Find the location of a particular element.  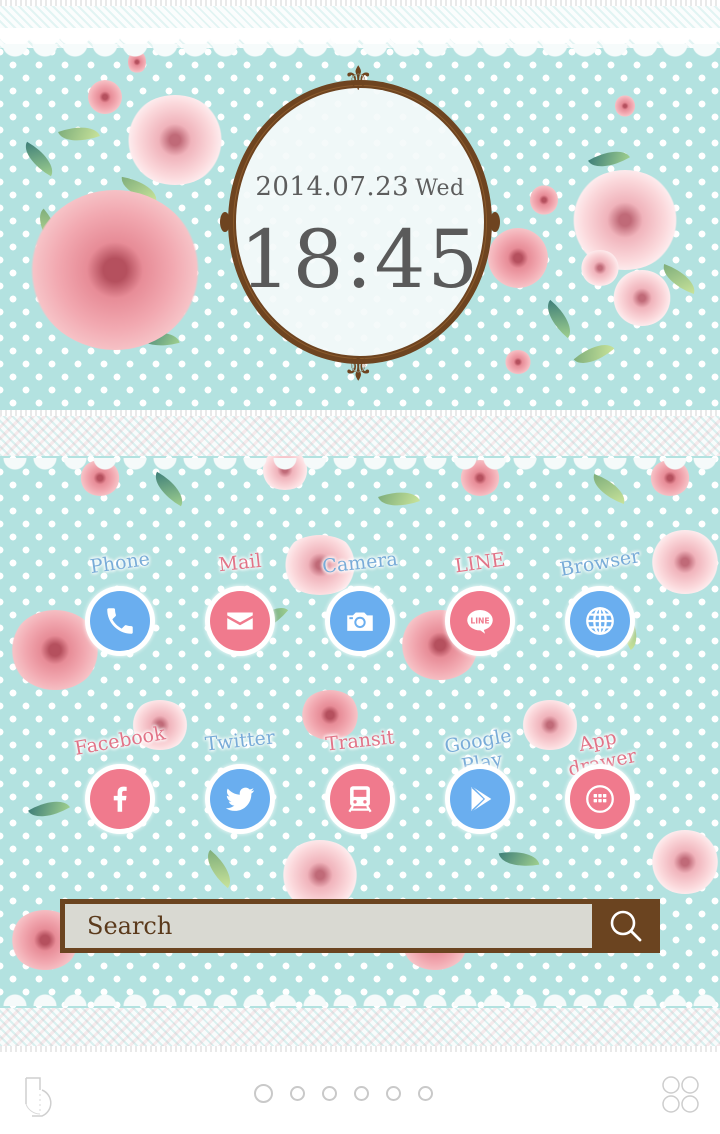

app-mail: Mail is located at coordinates (240, 611).